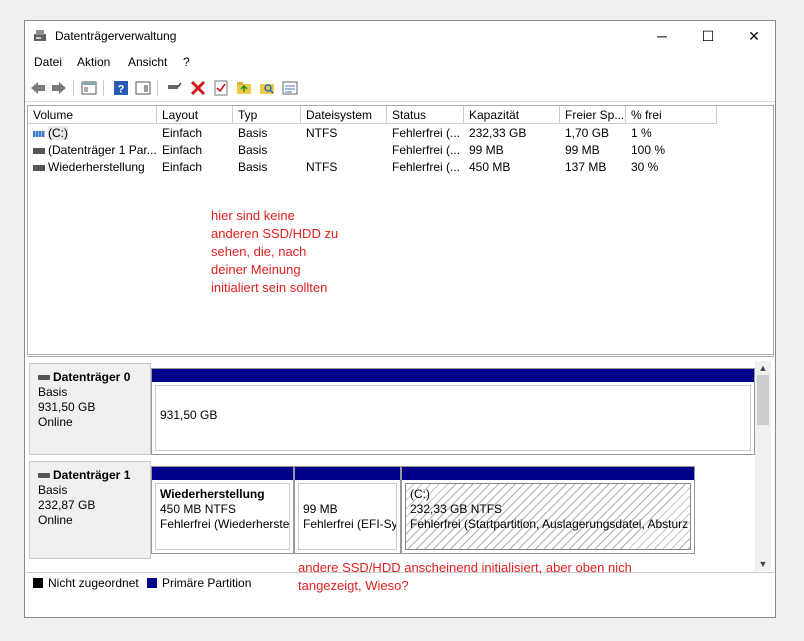  I want to click on column-volume: Volume, so click(92, 115).